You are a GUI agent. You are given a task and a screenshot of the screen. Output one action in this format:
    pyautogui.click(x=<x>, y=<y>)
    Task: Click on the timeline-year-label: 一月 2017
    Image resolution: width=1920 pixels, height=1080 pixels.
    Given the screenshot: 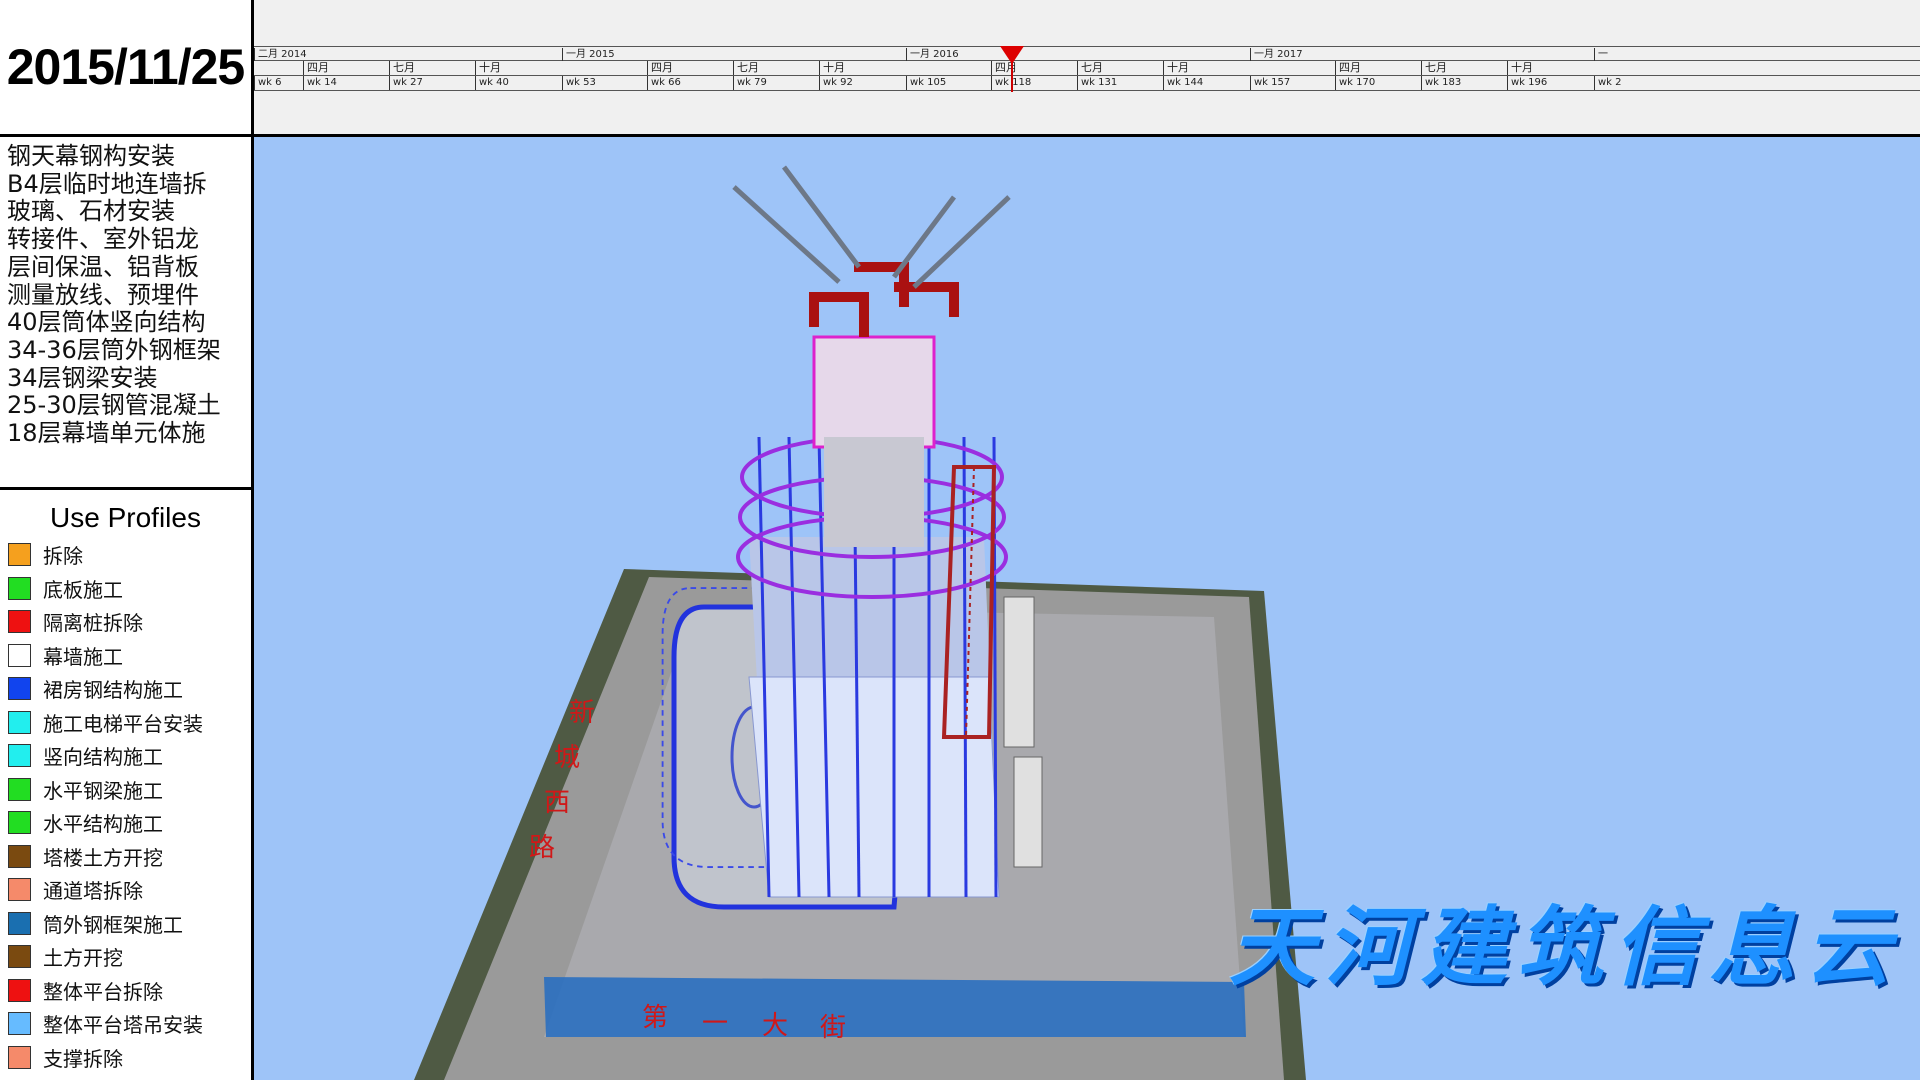 What is the action you would take?
    pyautogui.click(x=1276, y=54)
    